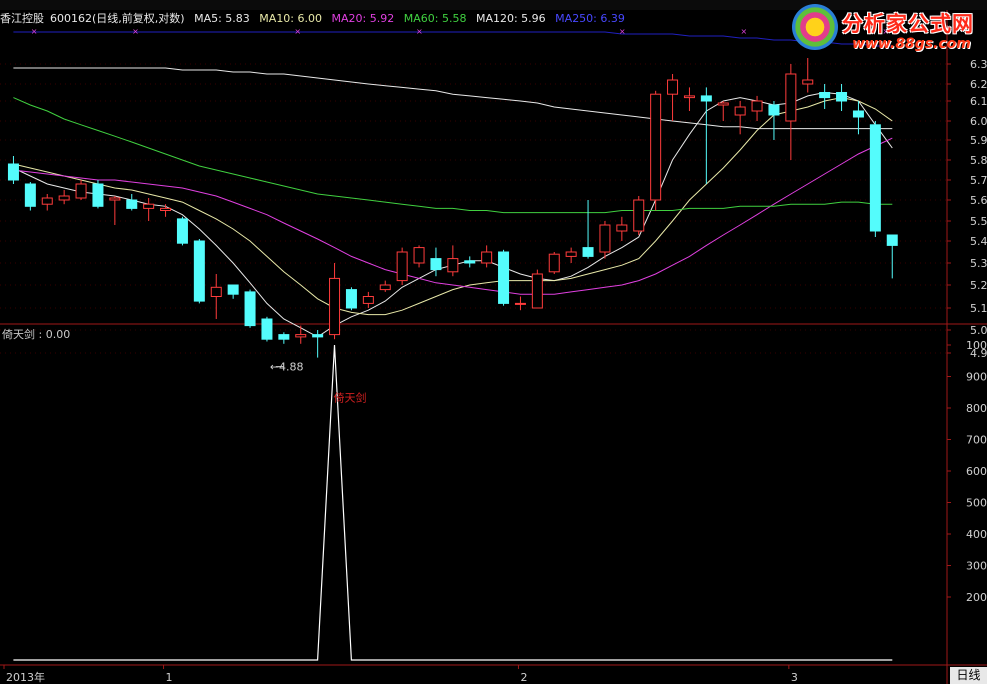  I want to click on price-tick-label: 5.2, so click(978, 285).